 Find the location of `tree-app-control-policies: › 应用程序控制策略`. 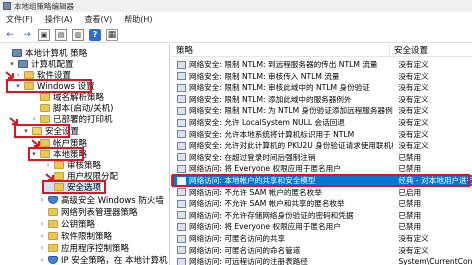

tree-app-control-policies: › 应用程序控制策略 is located at coordinates (83, 248).